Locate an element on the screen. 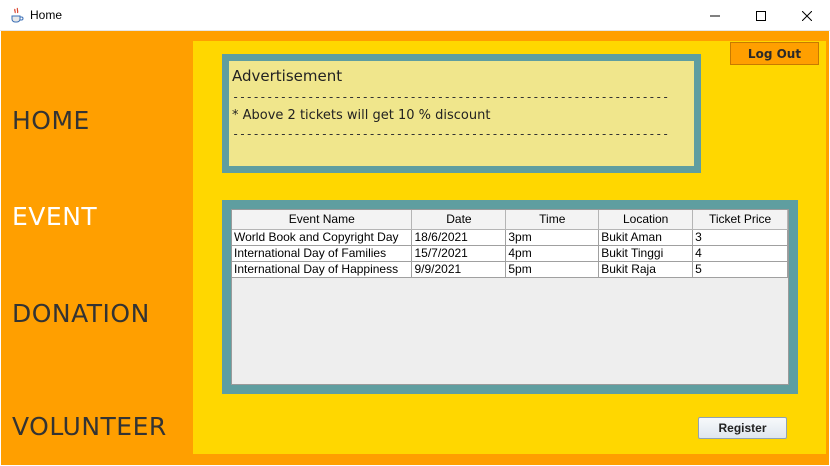 The width and height of the screenshot is (830, 466). column-header-event-name: Event Name is located at coordinates (322, 220).